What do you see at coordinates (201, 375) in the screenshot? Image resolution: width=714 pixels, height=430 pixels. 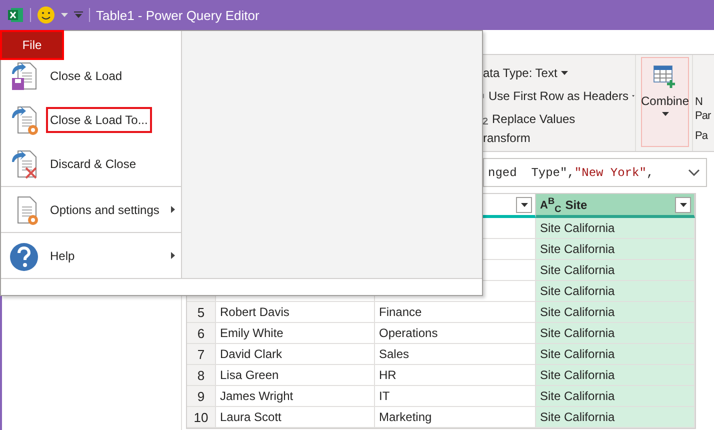 I see `row-number: 8` at bounding box center [201, 375].